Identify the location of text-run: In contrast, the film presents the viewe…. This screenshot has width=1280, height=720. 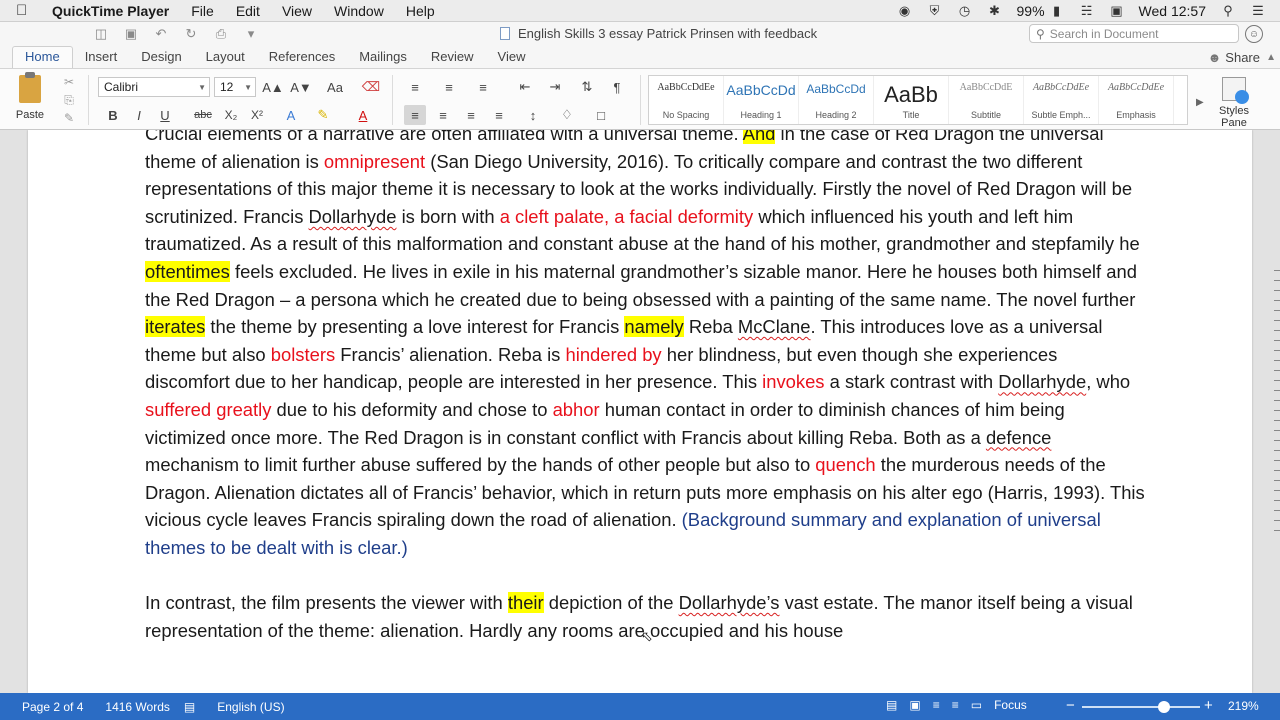
(326, 602).